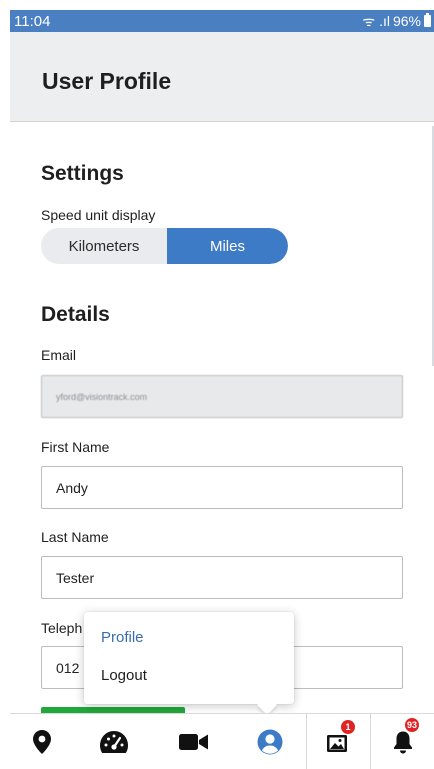  What do you see at coordinates (222, 21) in the screenshot?
I see `status-bar: 11:04 ᯤ .ıl 96%` at bounding box center [222, 21].